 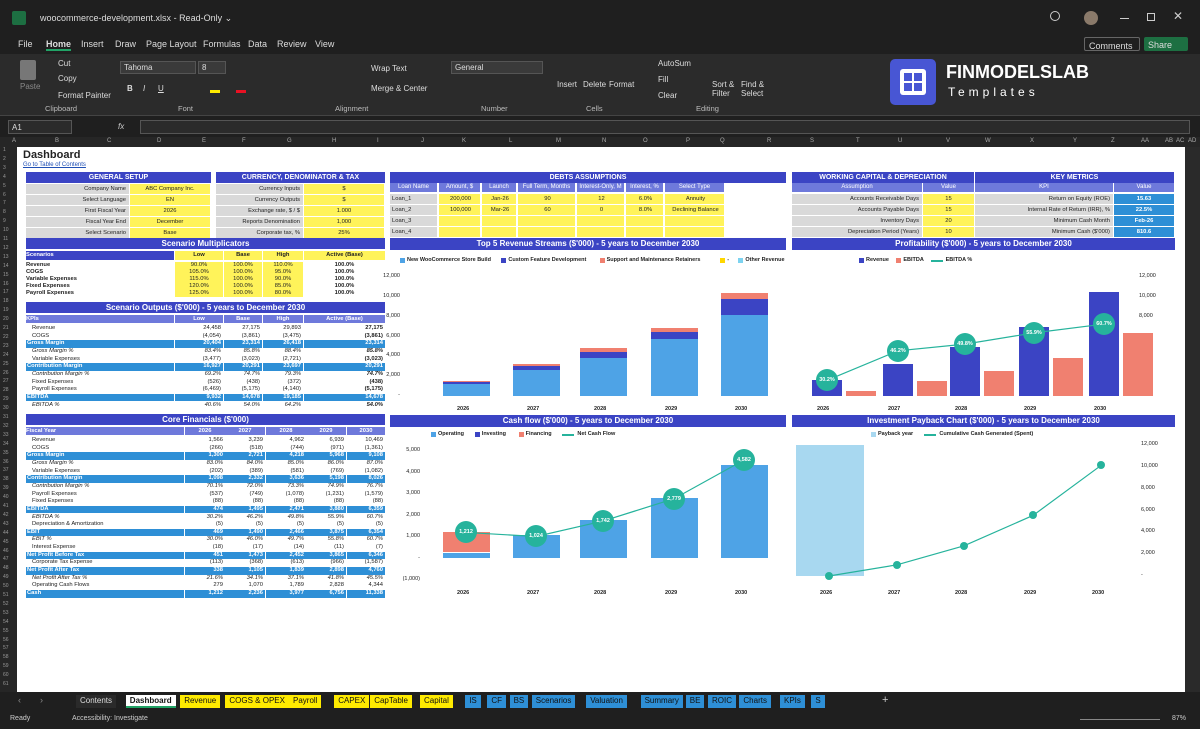 What do you see at coordinates (694, 210) in the screenshot?
I see `debts-cell: Declining Balance` at bounding box center [694, 210].